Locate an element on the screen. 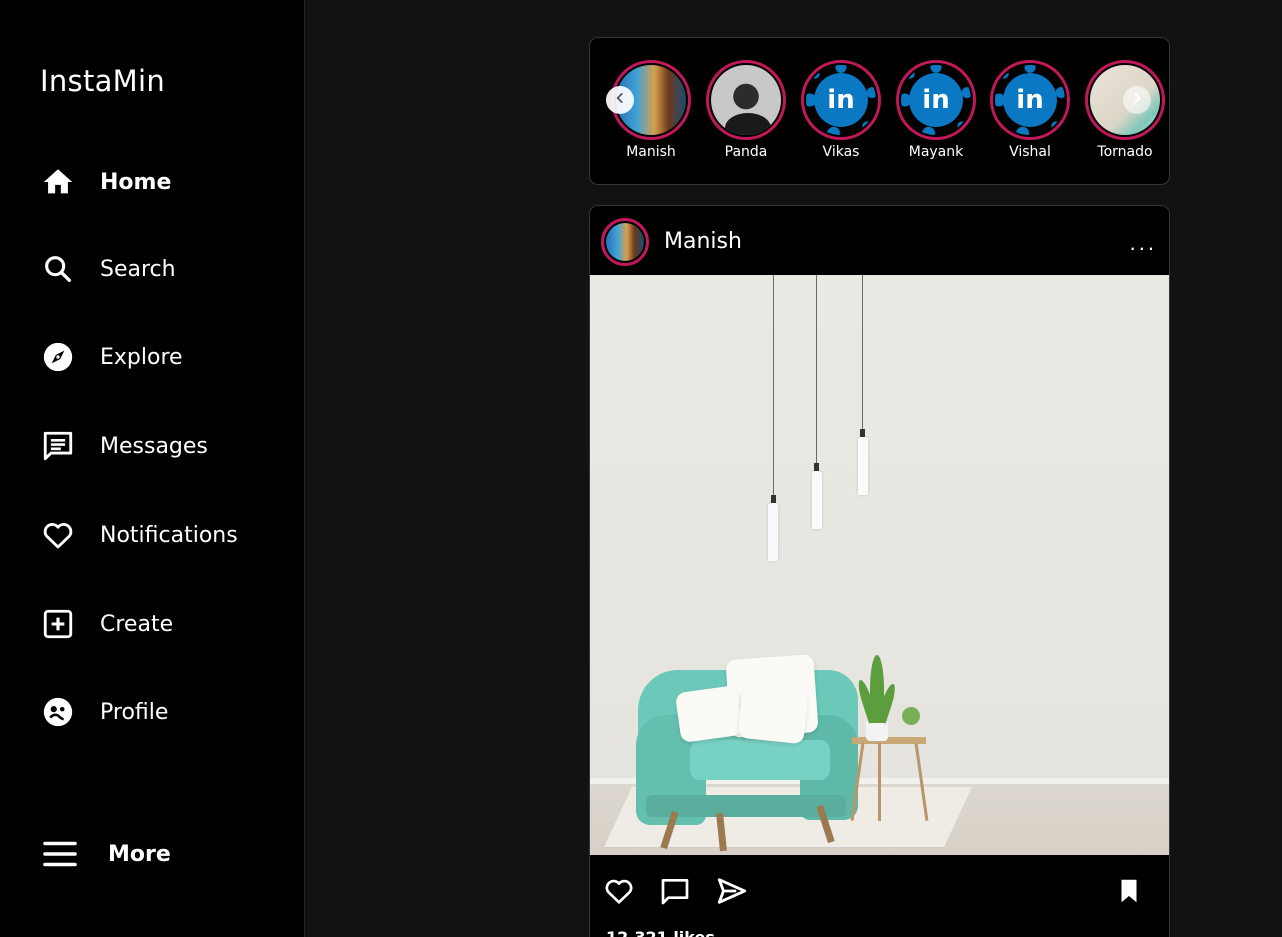  chevron-left-icon is located at coordinates (620, 100).